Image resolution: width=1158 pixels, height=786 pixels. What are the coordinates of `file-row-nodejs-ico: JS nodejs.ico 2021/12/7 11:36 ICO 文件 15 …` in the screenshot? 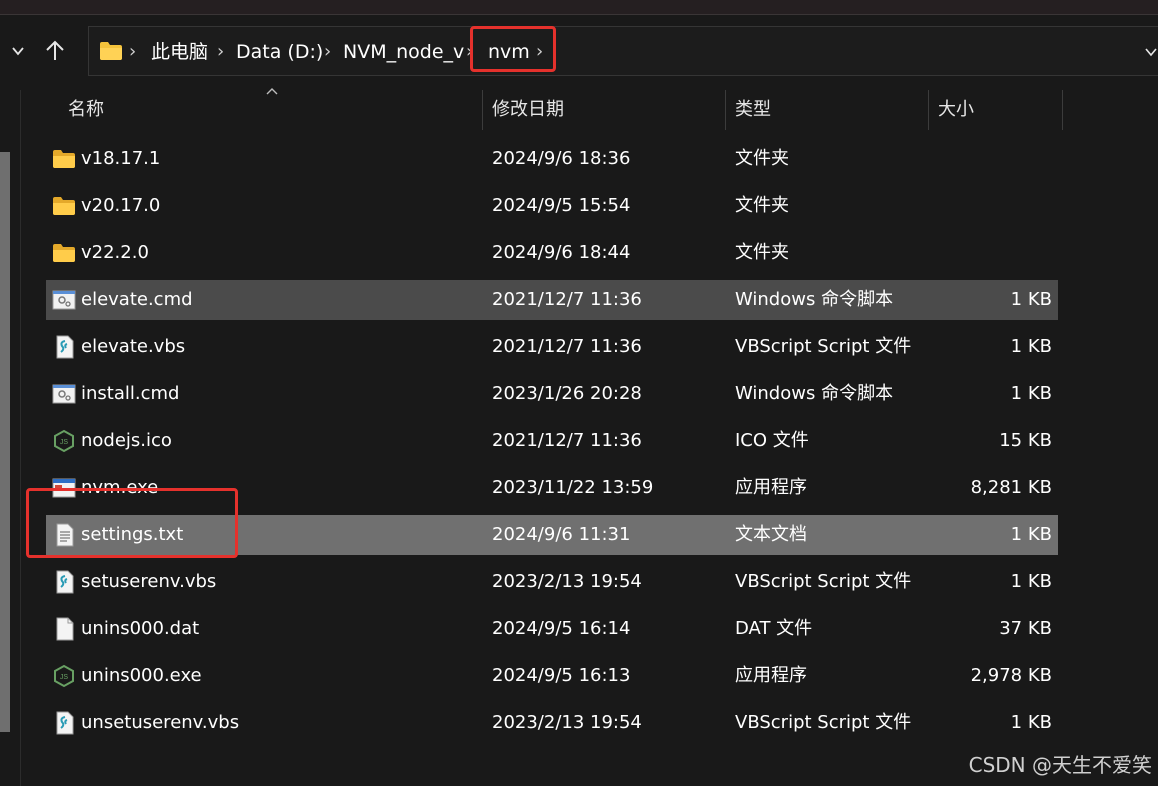 It's located at (552, 441).